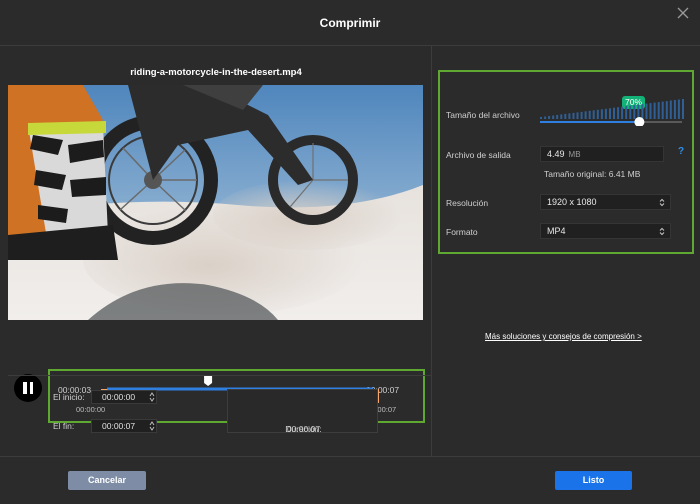 The image size is (700, 504). I want to click on output-file-label: Archivo de salida, so click(478, 155).